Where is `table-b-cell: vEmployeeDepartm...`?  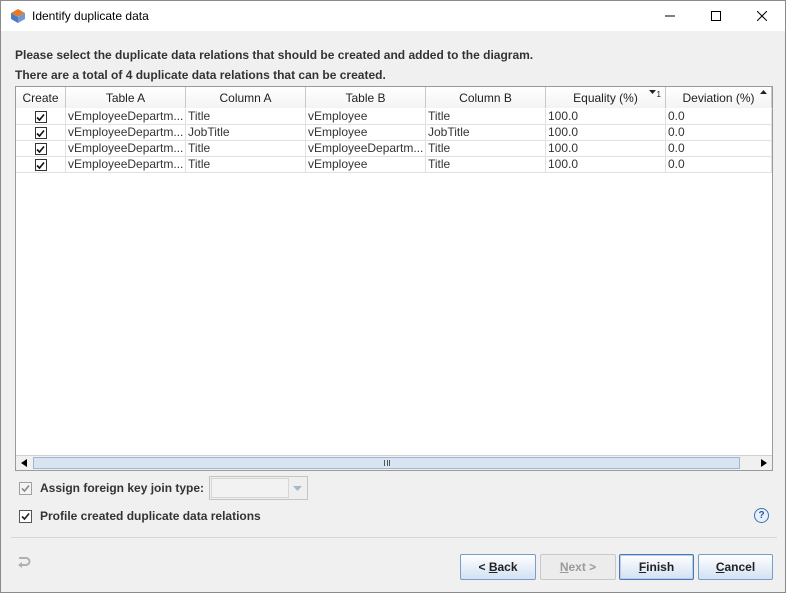 table-b-cell: vEmployeeDepartm... is located at coordinates (366, 149).